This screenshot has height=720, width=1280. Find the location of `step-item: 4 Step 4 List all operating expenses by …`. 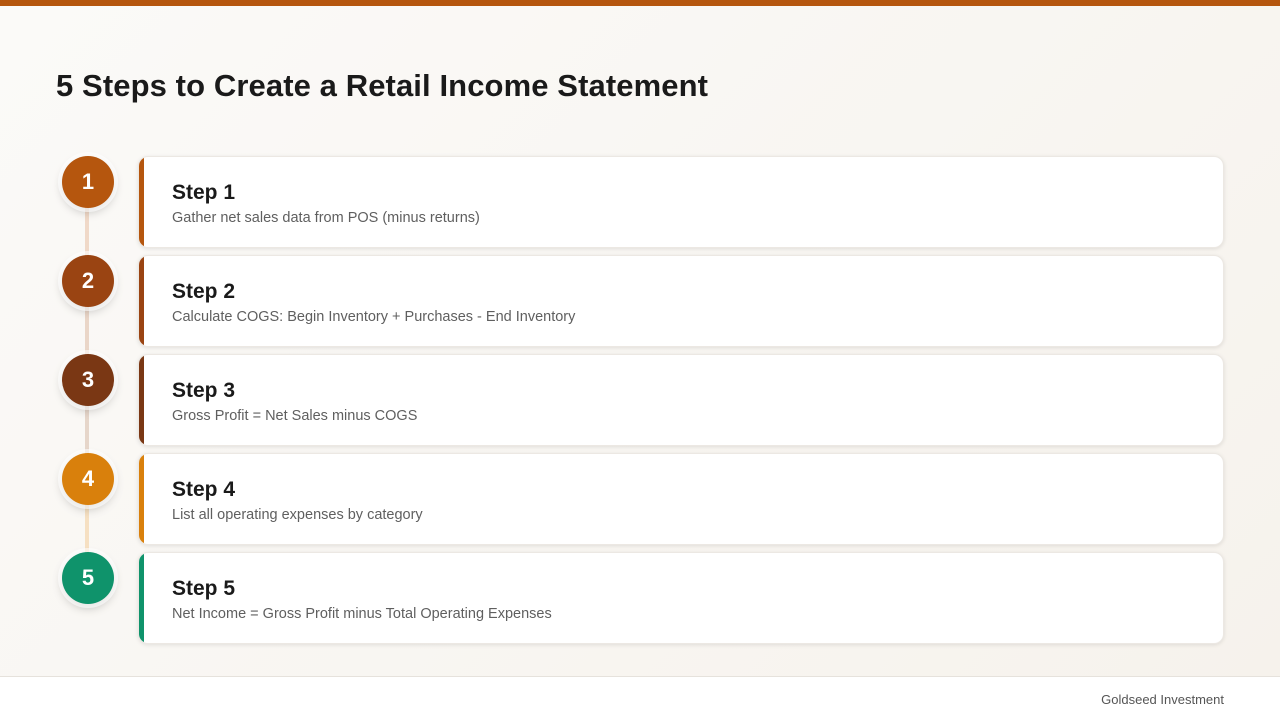

step-item: 4 Step 4 List all operating expenses by … is located at coordinates (640, 507).